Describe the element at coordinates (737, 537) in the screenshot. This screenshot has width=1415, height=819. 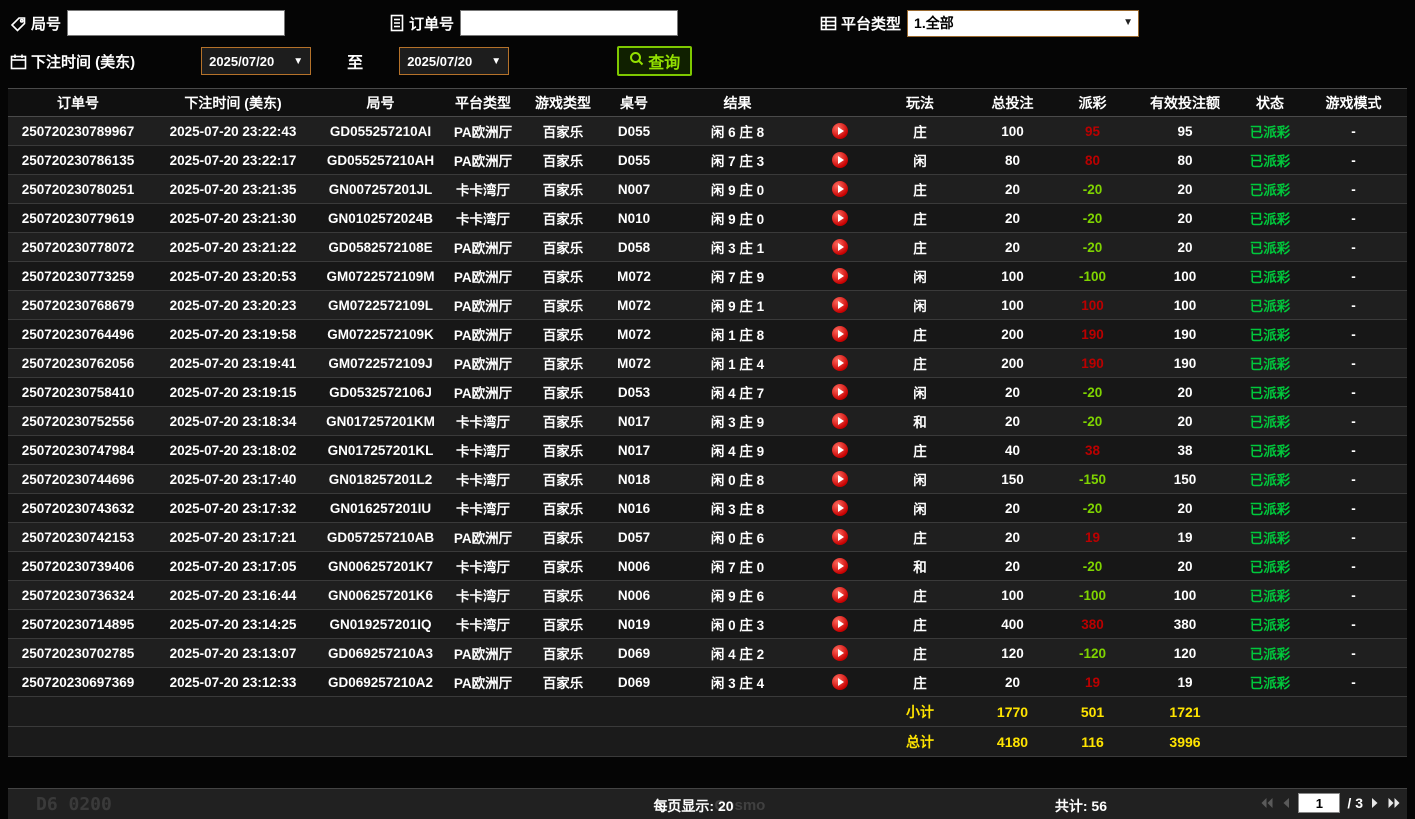
I see `result: 闲 0 庄 6` at that location.